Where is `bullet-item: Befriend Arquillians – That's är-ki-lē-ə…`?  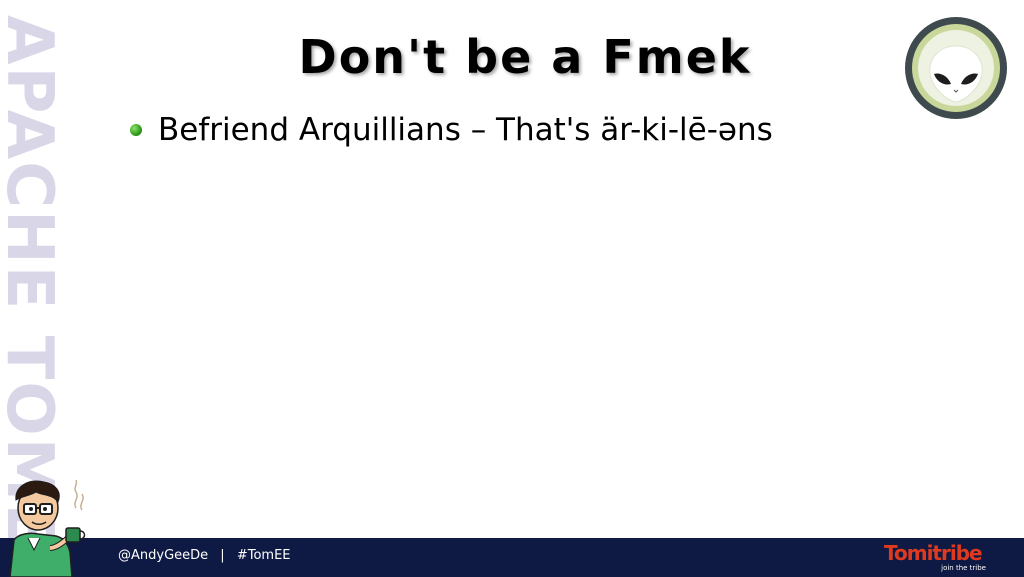
bullet-item: Befriend Arquillians – That's är-ki-lē-ə… is located at coordinates (451, 130).